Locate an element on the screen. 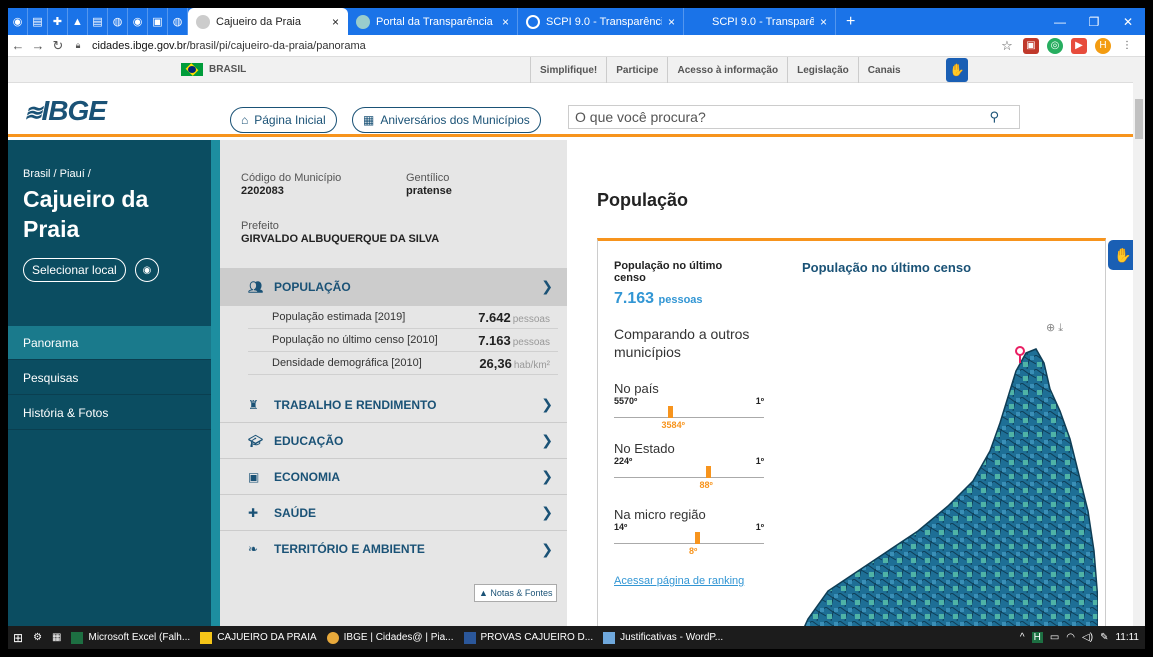  ranking-state: No Estado 224º 1º 88º is located at coordinates (689, 465).